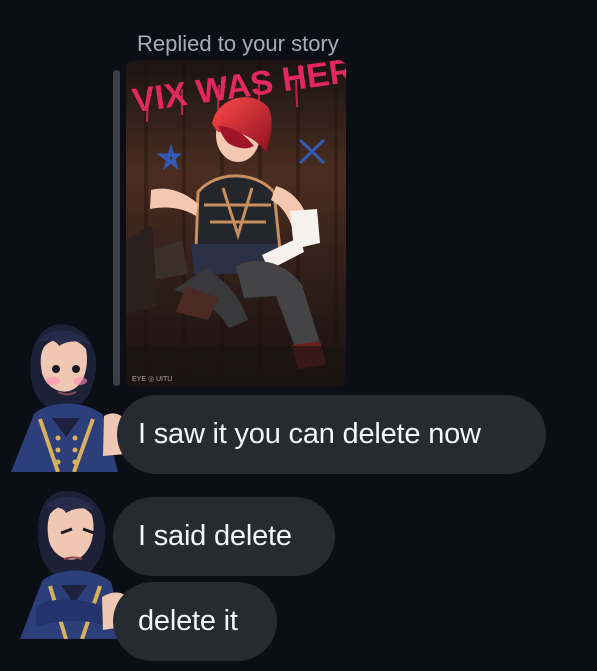 The width and height of the screenshot is (597, 671). I want to click on message-bubble: I said delete, so click(224, 536).